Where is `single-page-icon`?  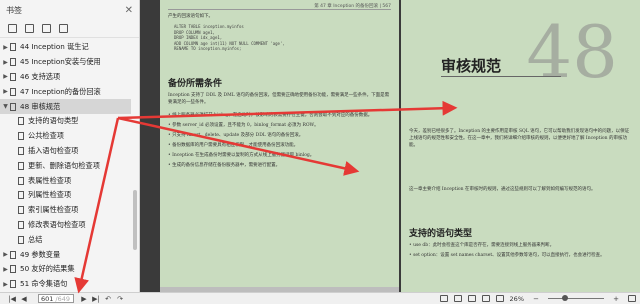
single-page-icon is located at coordinates (457, 298).